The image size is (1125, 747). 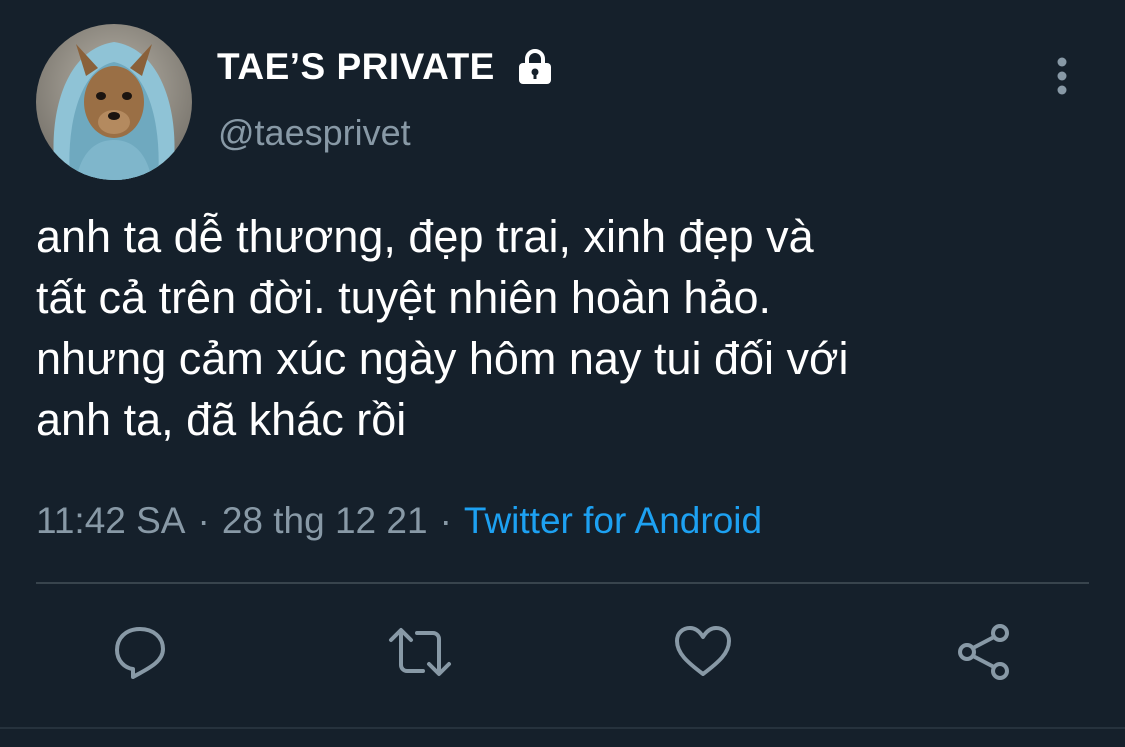 I want to click on like-button, so click(x=703, y=654).